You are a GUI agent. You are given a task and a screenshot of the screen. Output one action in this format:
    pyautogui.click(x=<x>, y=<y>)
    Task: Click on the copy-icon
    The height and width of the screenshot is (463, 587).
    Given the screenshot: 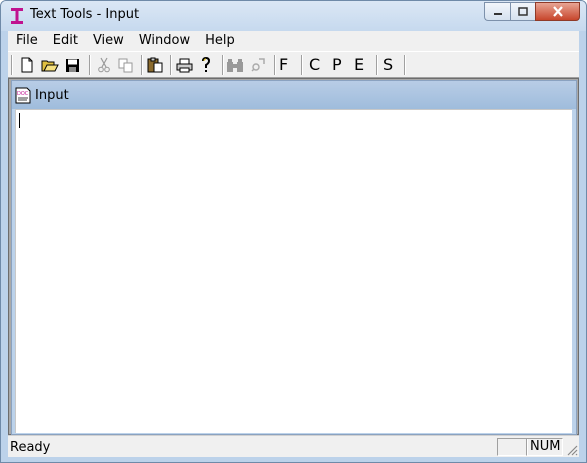 What is the action you would take?
    pyautogui.click(x=125, y=65)
    